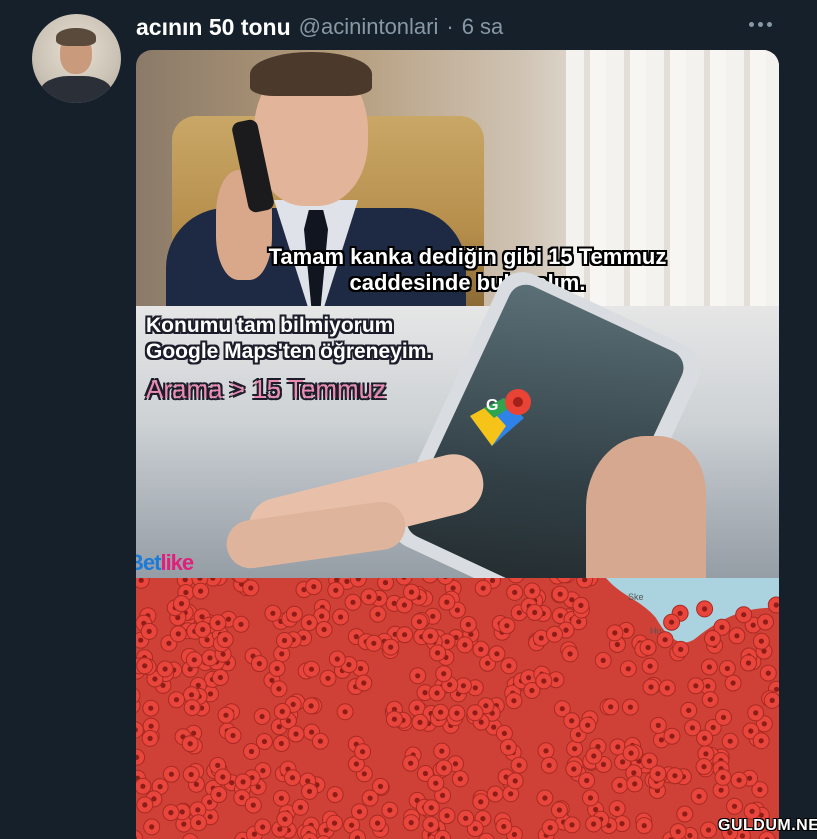  Describe the element at coordinates (213, 27) in the screenshot. I see `display-name: acının 50 tonu` at that location.